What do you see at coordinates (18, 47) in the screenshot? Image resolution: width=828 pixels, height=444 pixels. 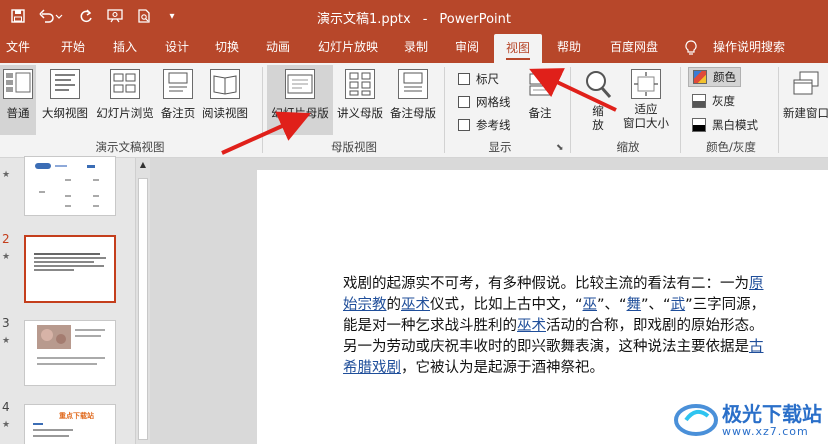 I see `tab-file: 文件` at bounding box center [18, 47].